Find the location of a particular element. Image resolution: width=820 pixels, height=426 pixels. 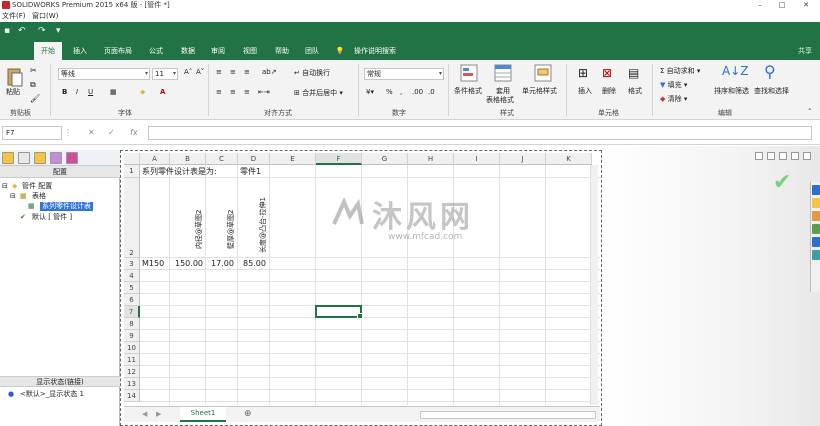

tab-help: 帮助 is located at coordinates (282, 51).